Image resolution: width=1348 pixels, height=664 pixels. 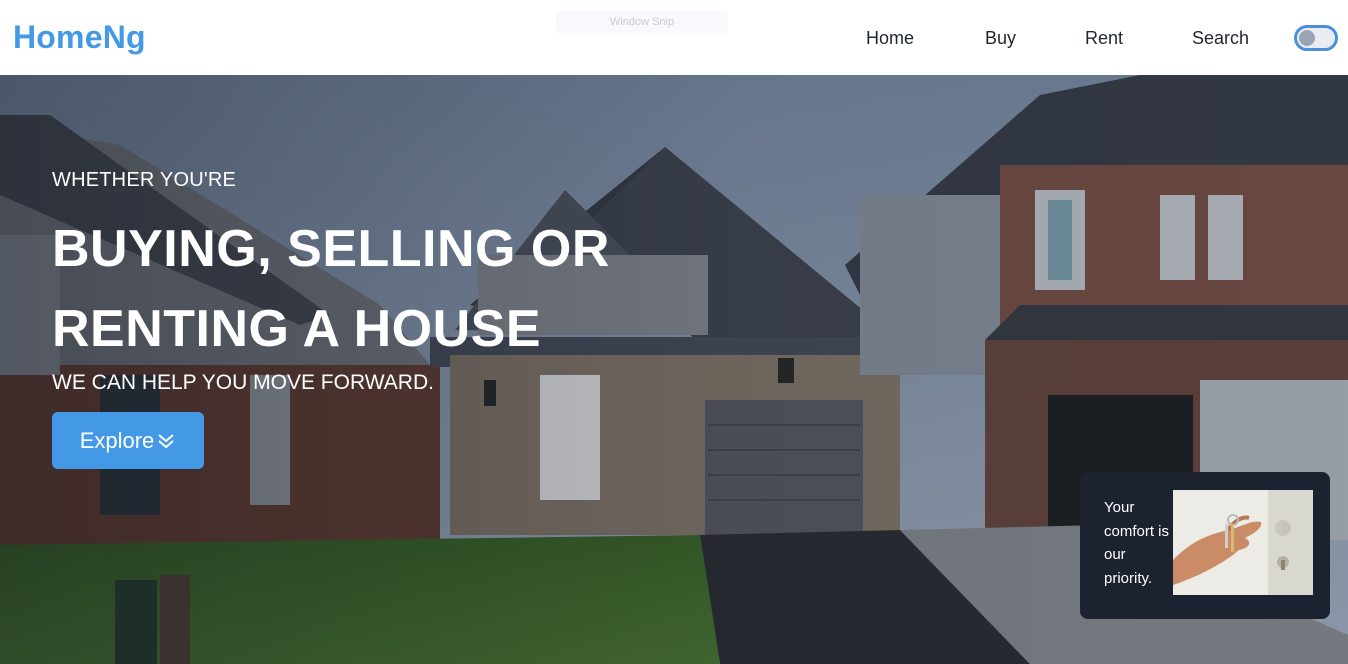 I want to click on headline-line-2: RENTING A HOUSE, so click(x=297, y=329).